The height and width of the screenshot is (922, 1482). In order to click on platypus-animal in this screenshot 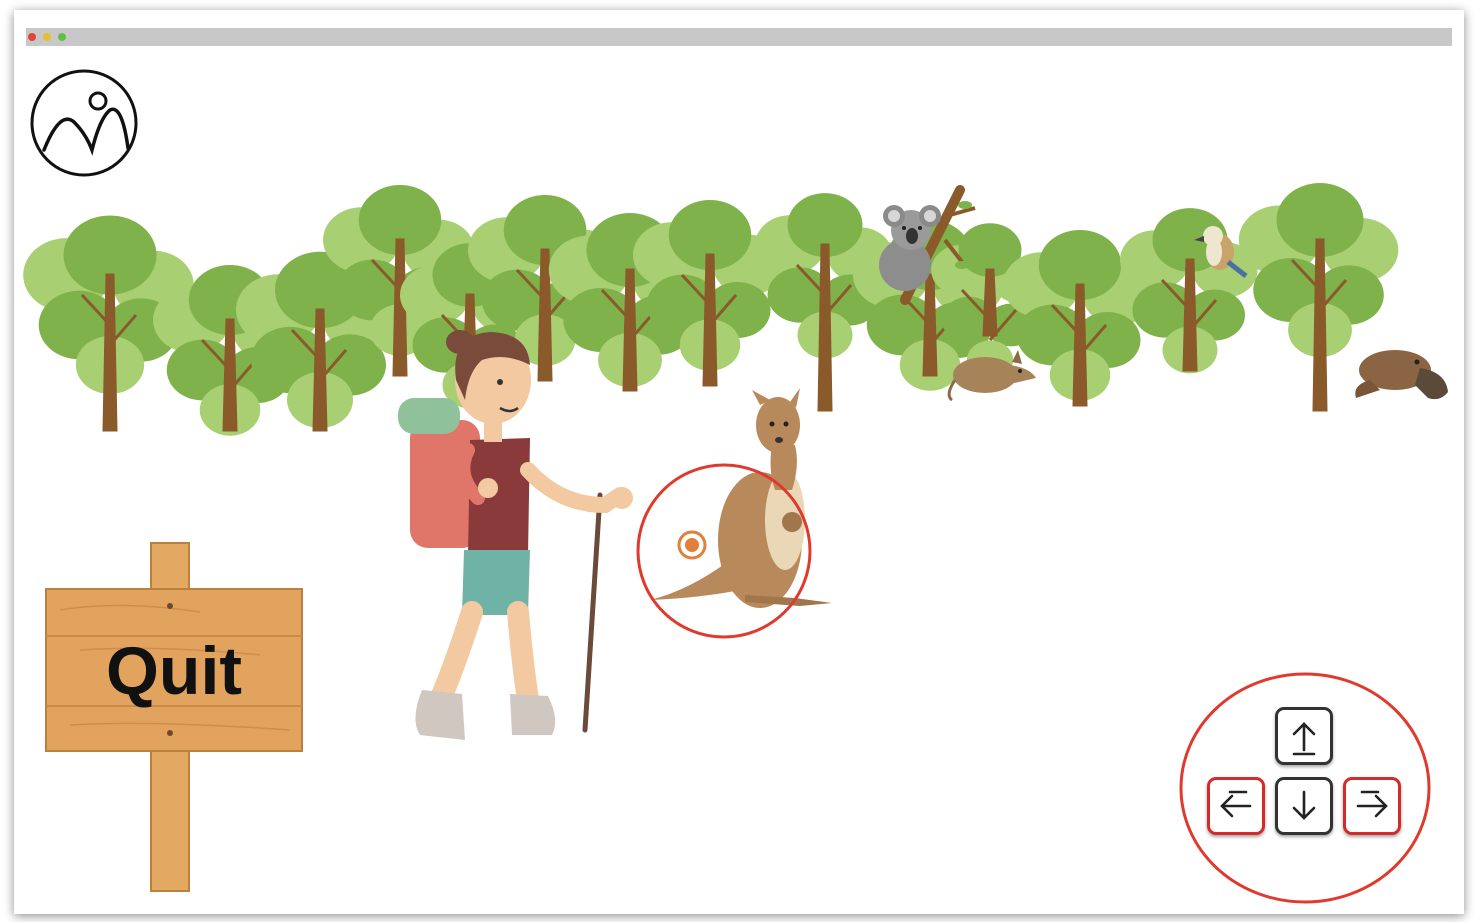, I will do `click(1401, 375)`.